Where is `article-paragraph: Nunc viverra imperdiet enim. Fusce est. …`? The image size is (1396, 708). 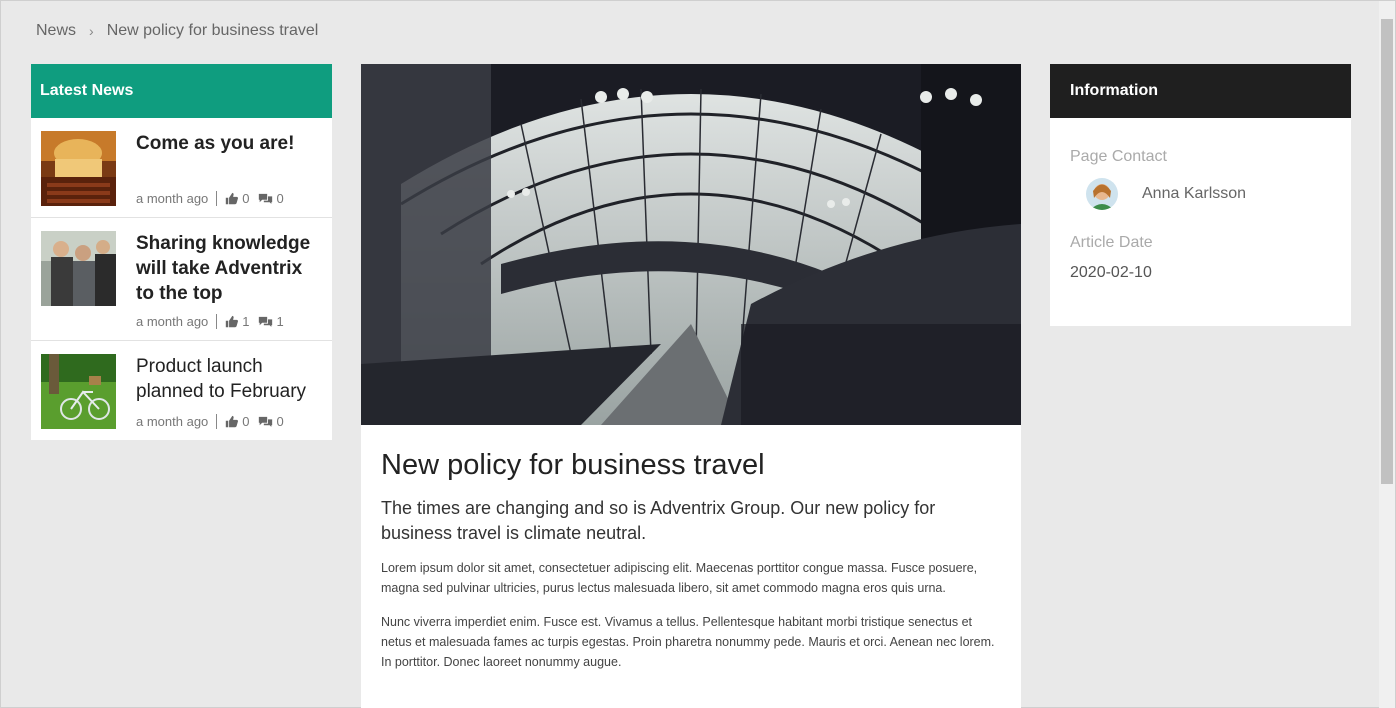 article-paragraph: Nunc viverra imperdiet enim. Fusce est. … is located at coordinates (688, 642).